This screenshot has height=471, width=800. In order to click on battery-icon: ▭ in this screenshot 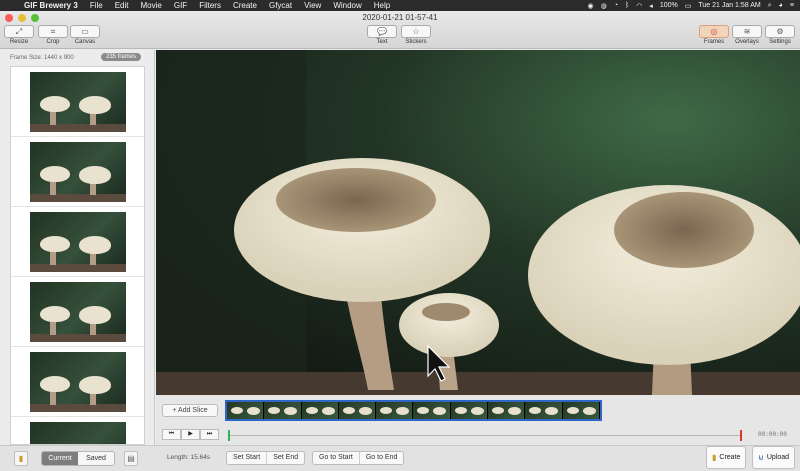, I will do `click(688, 6)`.